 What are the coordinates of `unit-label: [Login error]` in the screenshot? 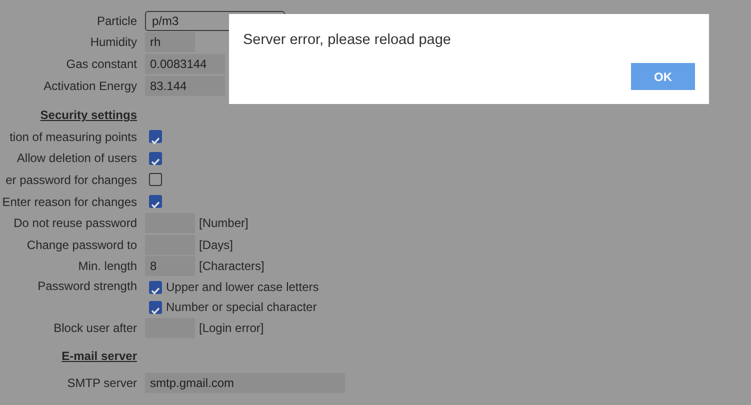 It's located at (231, 328).